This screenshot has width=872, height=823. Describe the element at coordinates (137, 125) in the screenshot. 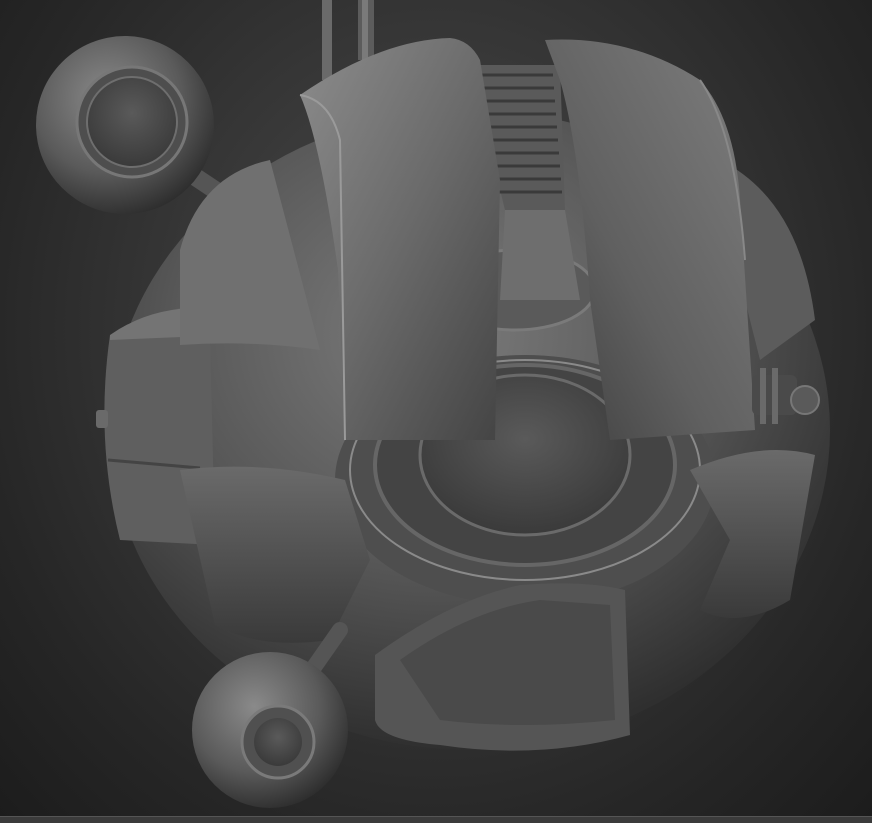

I see `upper-sensor-pod` at that location.